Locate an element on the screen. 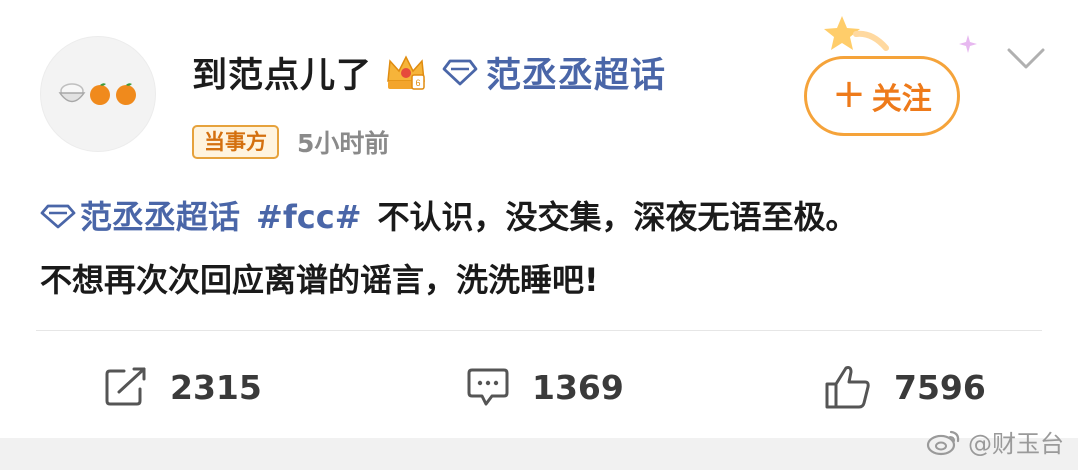 The width and height of the screenshot is (1078, 470). content-line-1: 范丞丞超话 #fcc# 不认识，没交集，深夜无语至极。 is located at coordinates (545, 217).